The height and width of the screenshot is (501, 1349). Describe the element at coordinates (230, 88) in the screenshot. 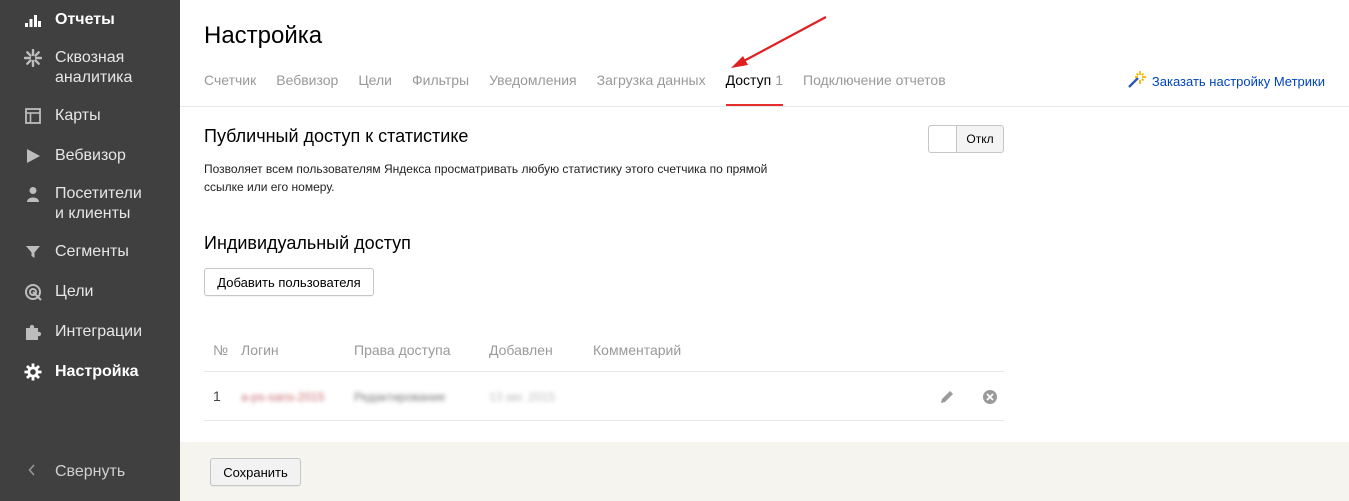

I see `tab-counter: Счетчик` at that location.